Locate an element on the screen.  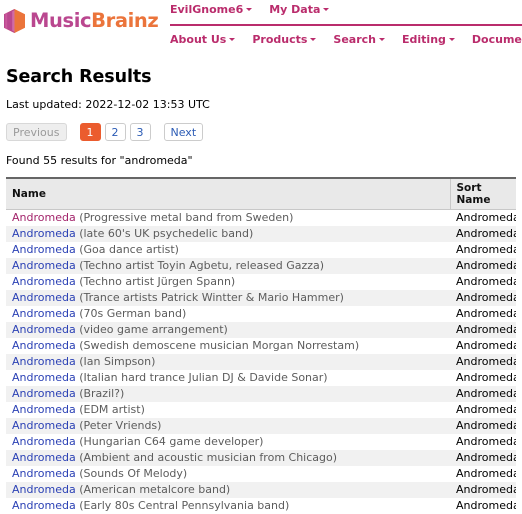
nav-item-evilgnome6: EvilGnome6 is located at coordinates (211, 10).